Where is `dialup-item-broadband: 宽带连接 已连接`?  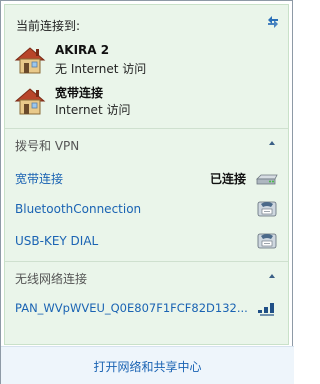
dialup-item-broadband: 宽带连接 已连接 is located at coordinates (146, 177).